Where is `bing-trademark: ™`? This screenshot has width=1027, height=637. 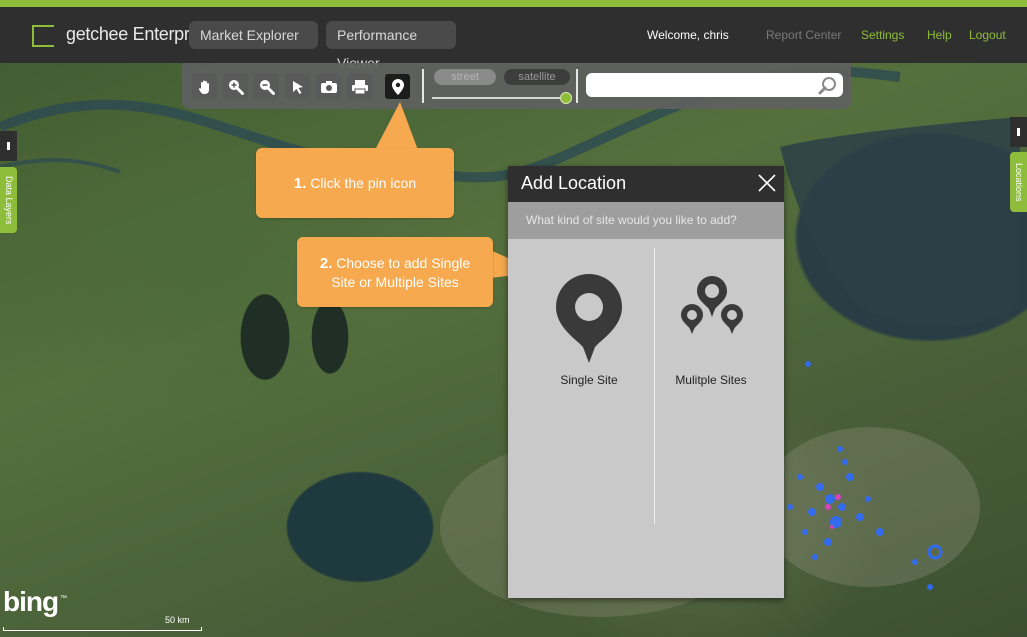
bing-trademark: ™ is located at coordinates (63, 598).